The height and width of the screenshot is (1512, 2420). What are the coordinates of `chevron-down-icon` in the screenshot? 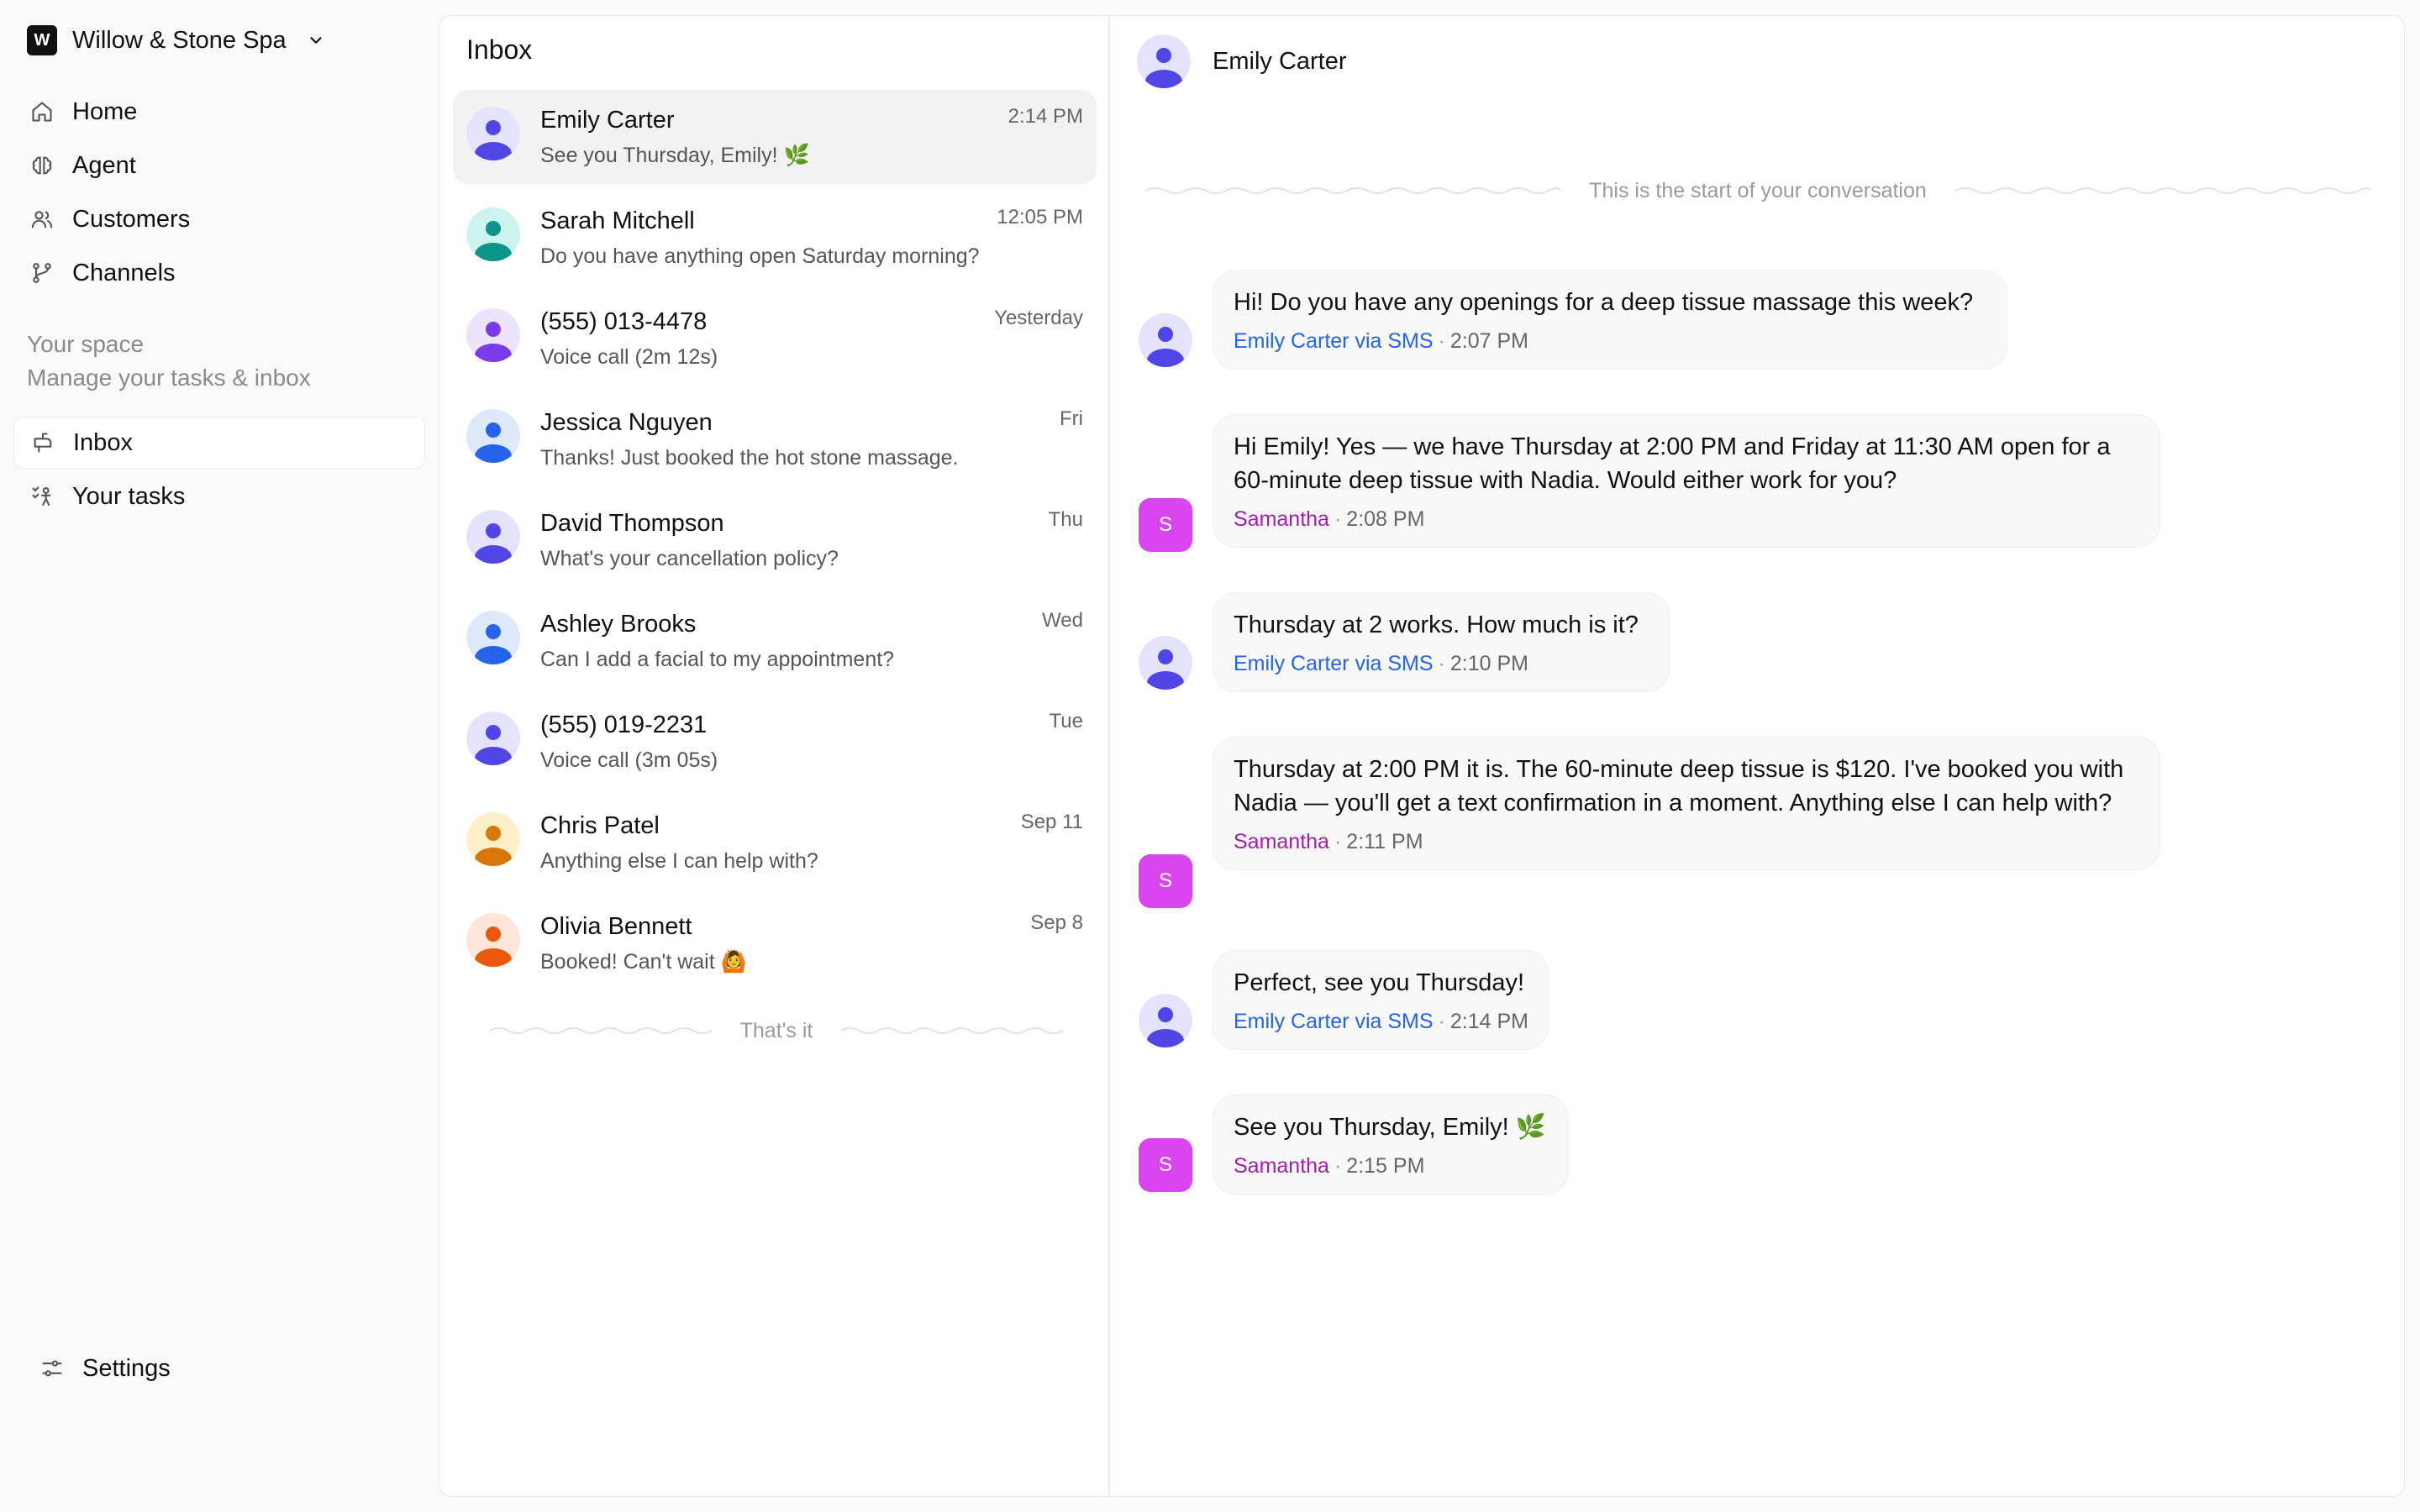 It's located at (316, 40).